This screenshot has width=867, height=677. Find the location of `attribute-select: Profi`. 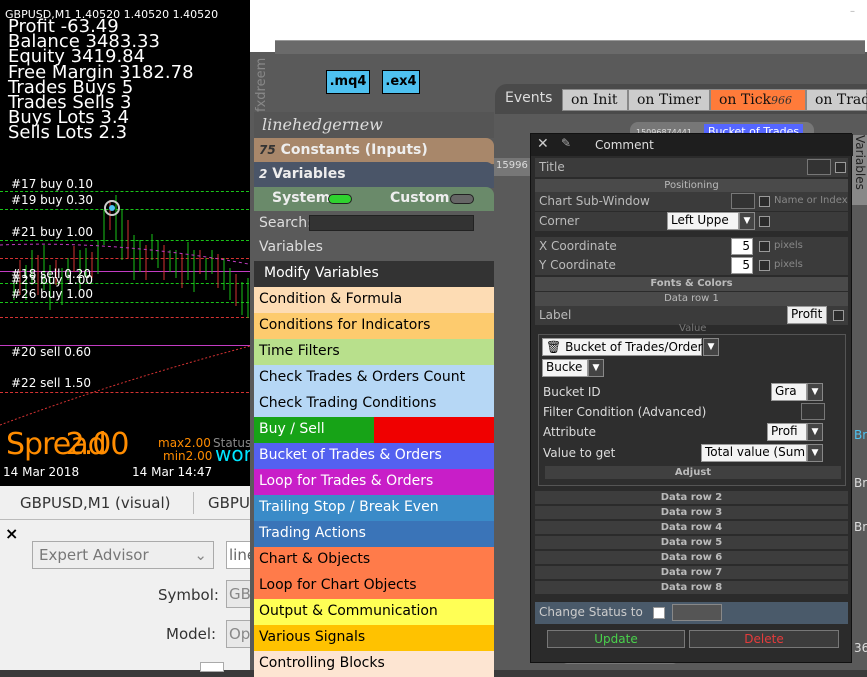

attribute-select: Profi is located at coordinates (787, 432).